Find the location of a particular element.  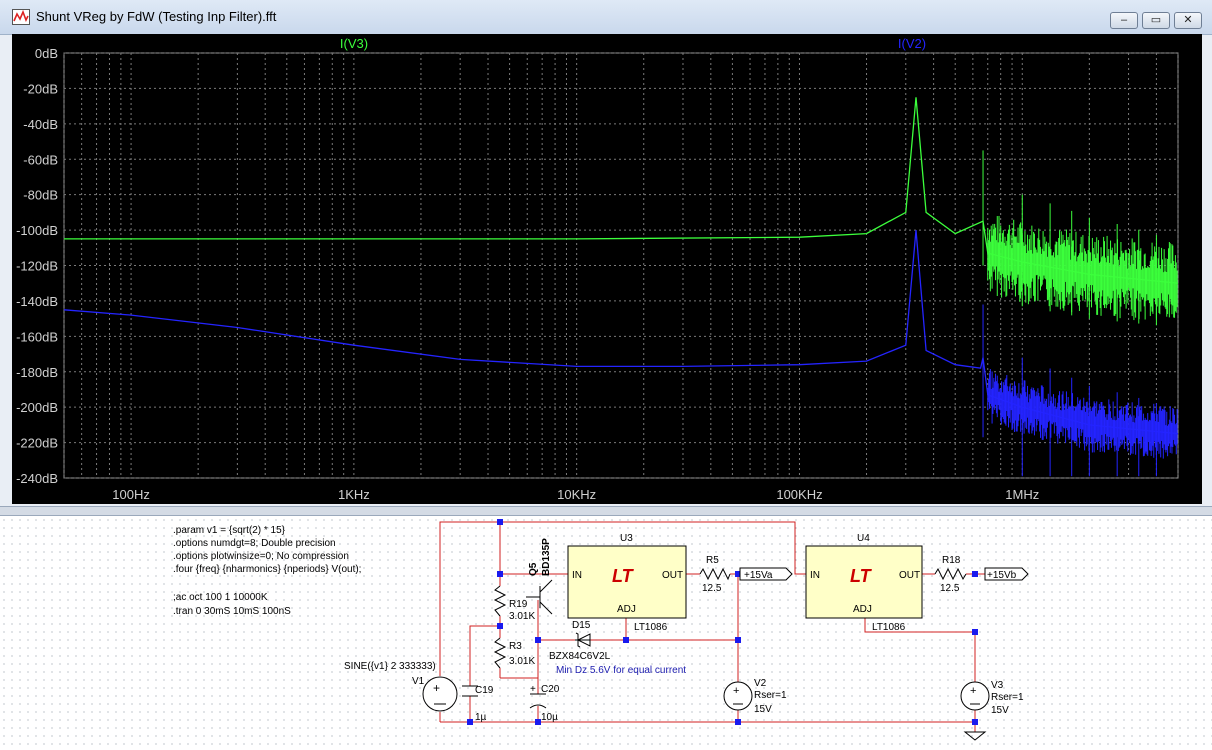

u3-label: U3 is located at coordinates (626, 538).